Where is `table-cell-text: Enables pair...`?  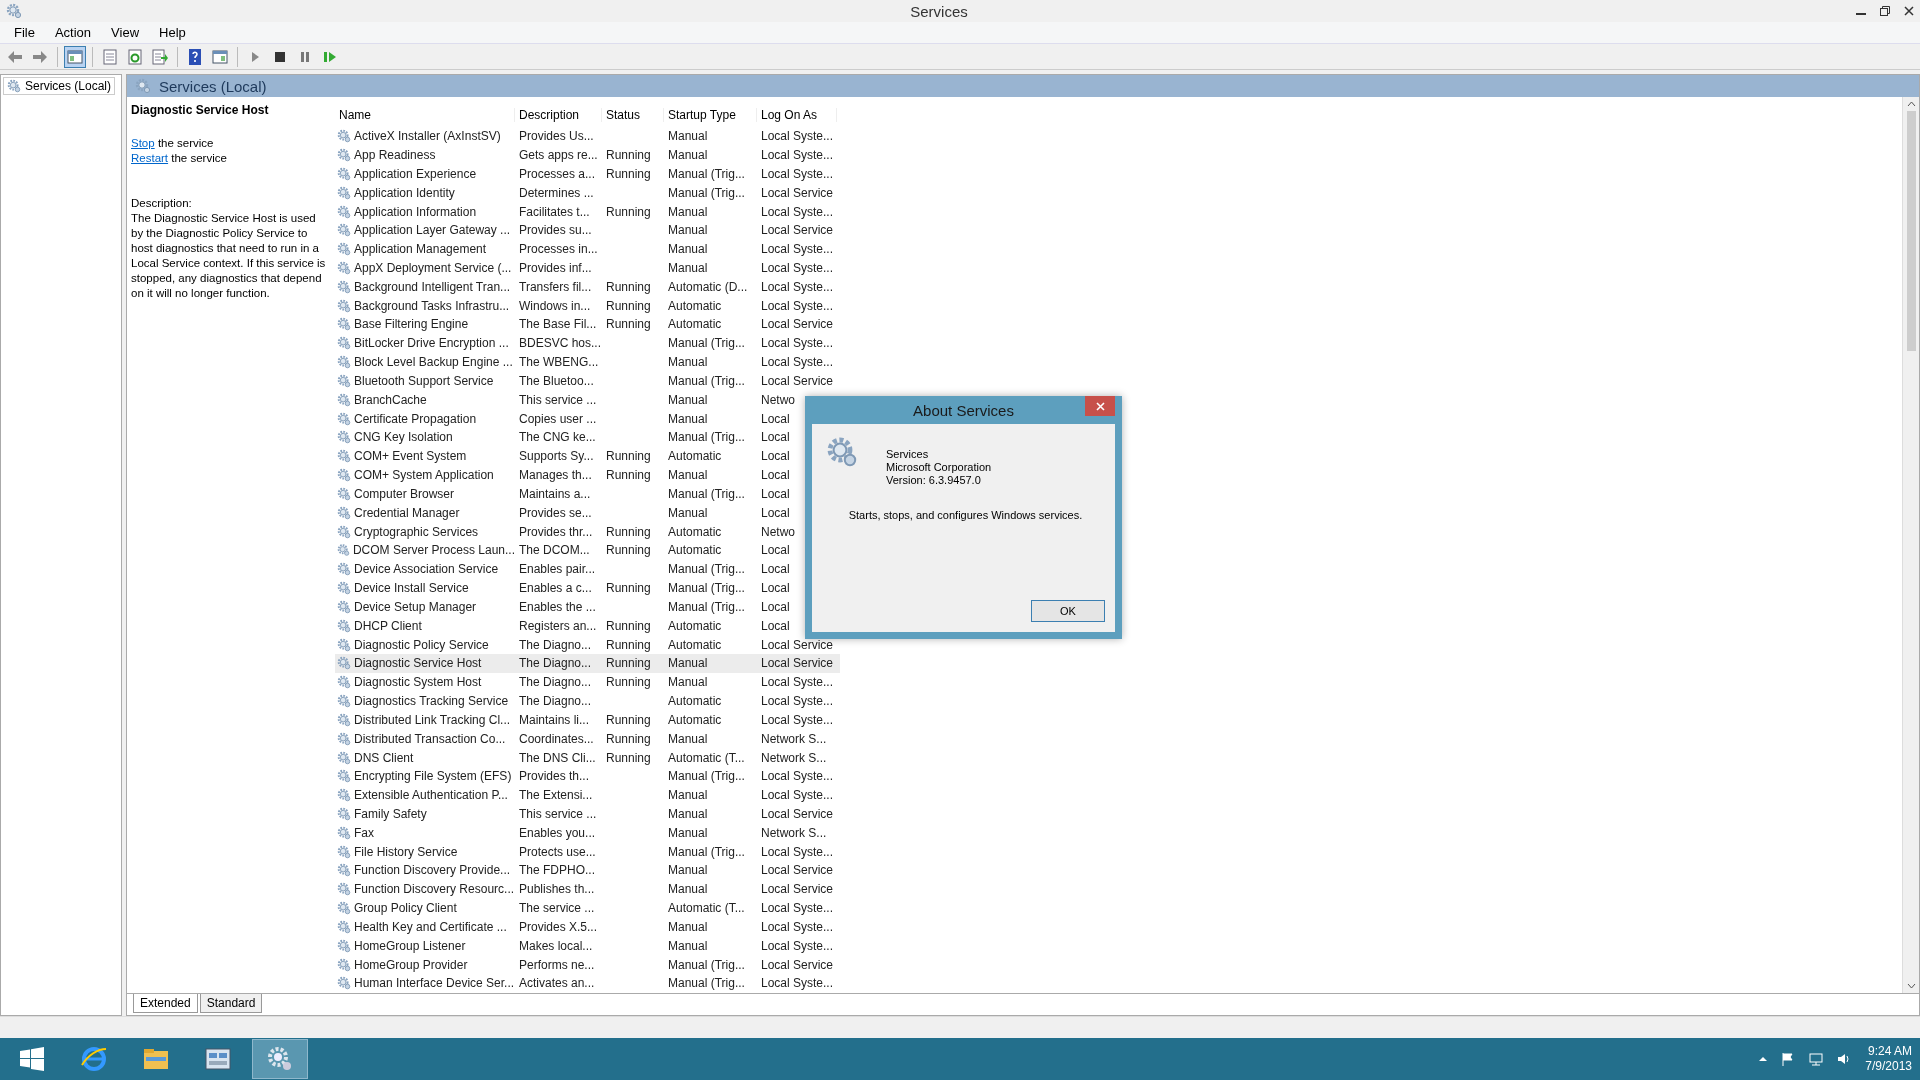 table-cell-text: Enables pair... is located at coordinates (557, 569).